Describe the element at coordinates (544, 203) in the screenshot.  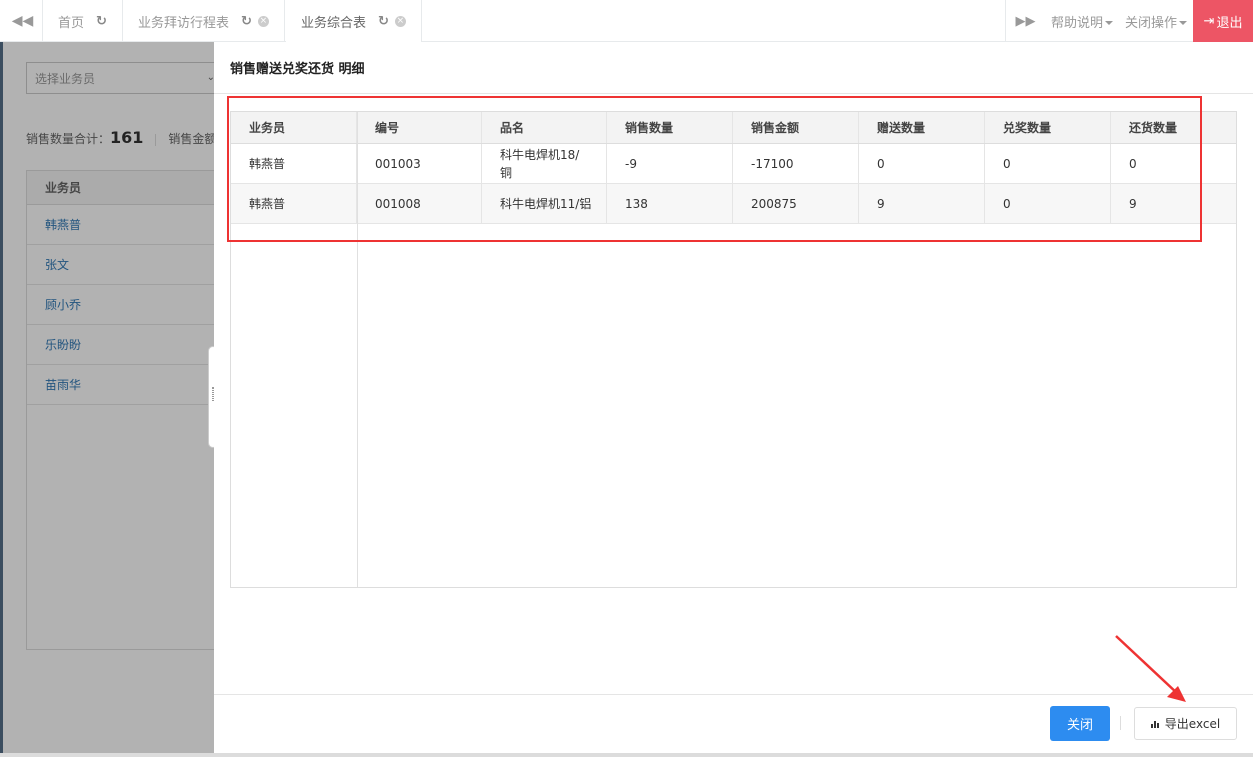
I see `cell-product: 科牛电焊机11/铝` at that location.